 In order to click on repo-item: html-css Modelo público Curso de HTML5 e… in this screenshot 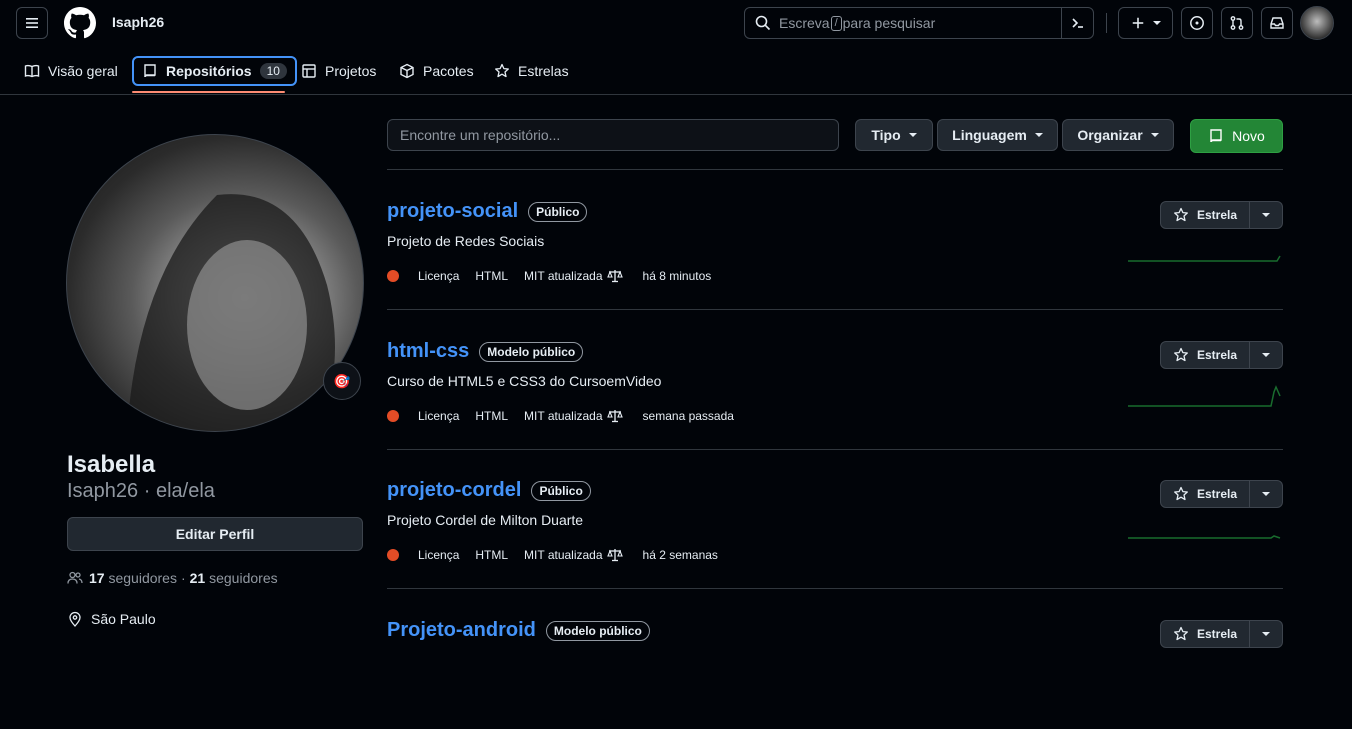, I will do `click(835, 380)`.